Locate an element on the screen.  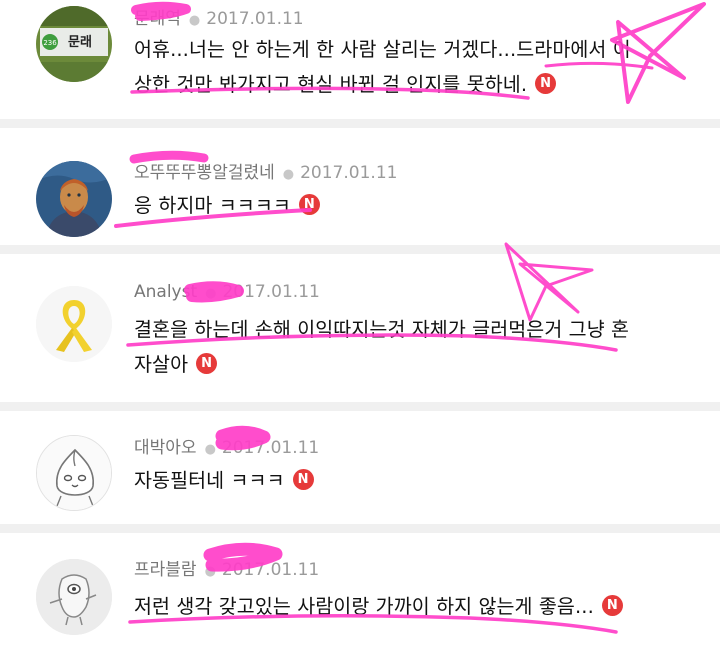
yellow-ribbon-icon is located at coordinates (74, 324).